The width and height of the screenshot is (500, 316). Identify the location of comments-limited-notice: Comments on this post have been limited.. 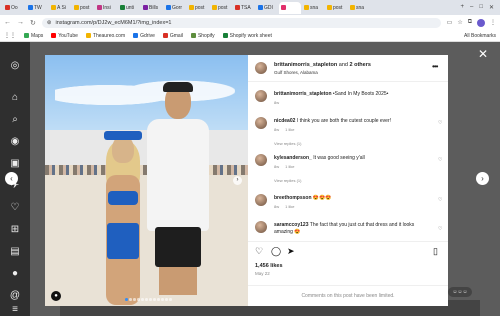
(348, 295).